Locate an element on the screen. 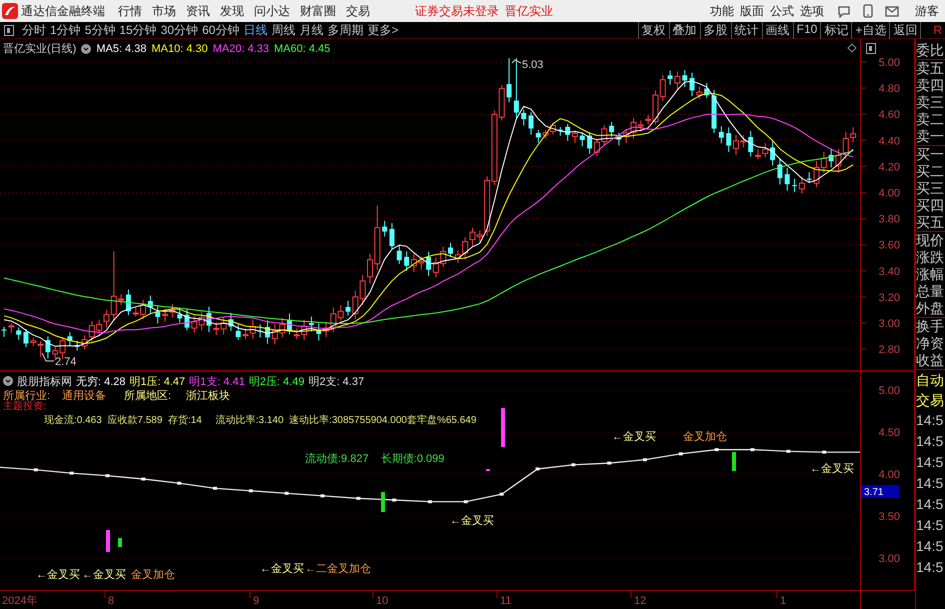  menu-item: 资讯 is located at coordinates (198, 11).